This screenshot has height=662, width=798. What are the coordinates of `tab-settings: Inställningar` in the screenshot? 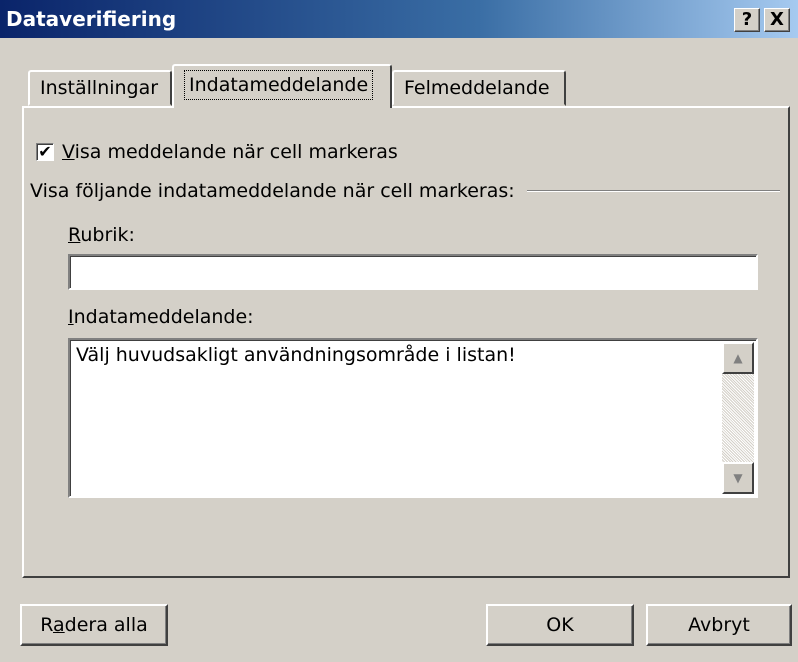 It's located at (100, 88).